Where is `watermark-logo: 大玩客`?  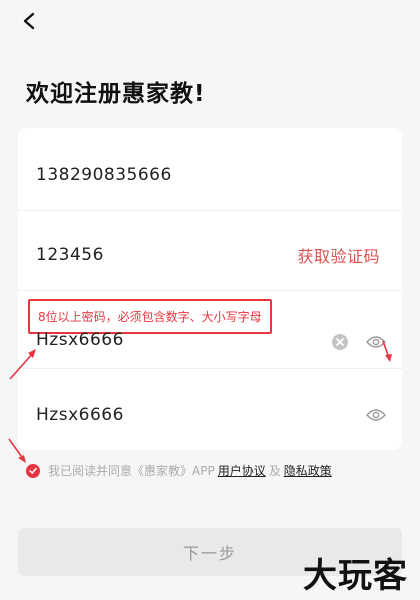 watermark-logo: 大玩客 is located at coordinates (355, 576).